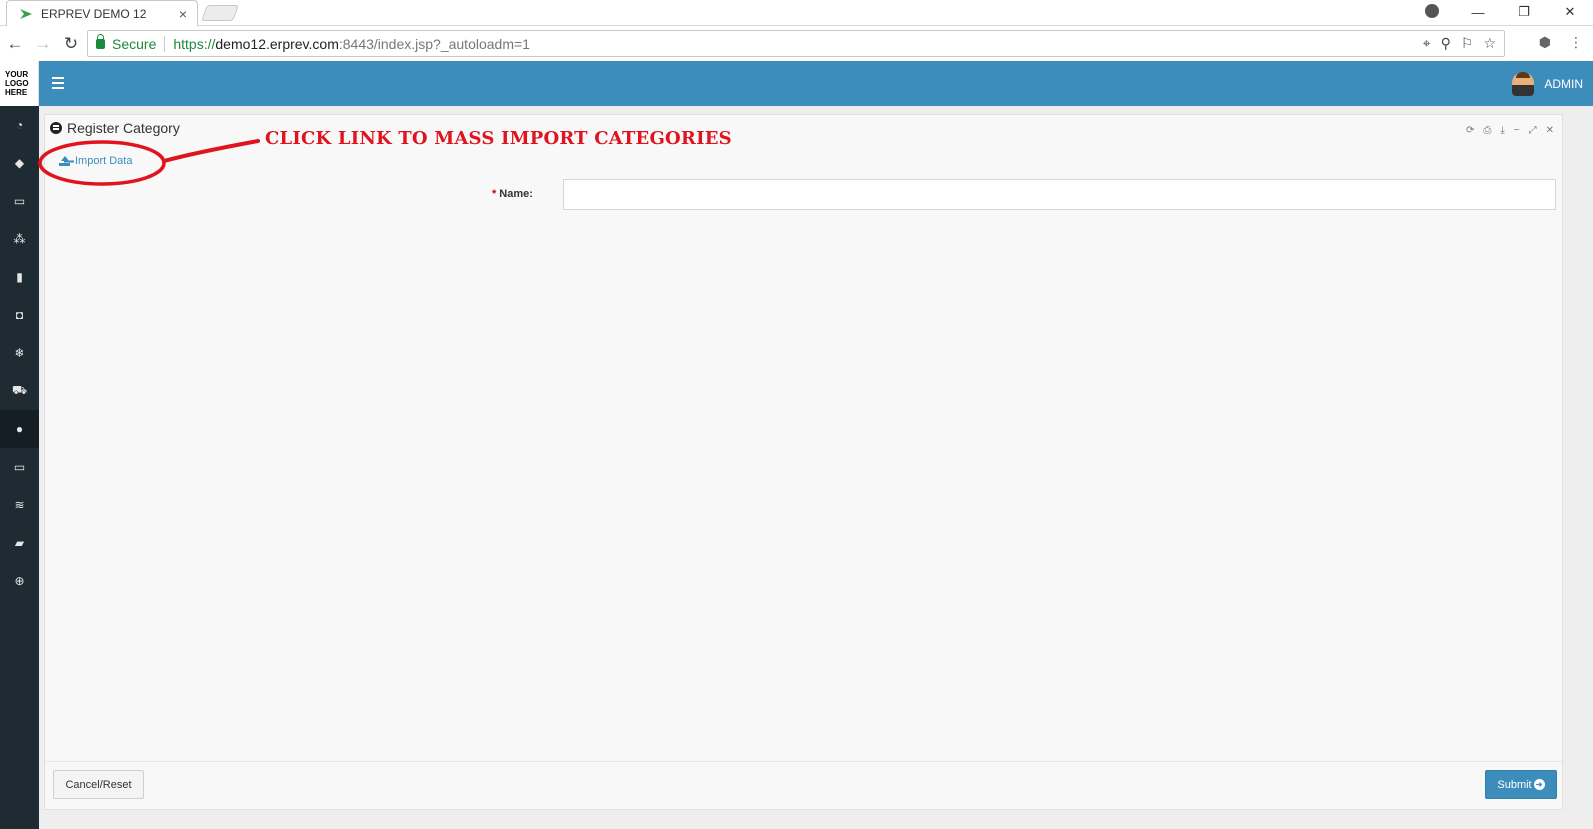  I want to click on app-topbar: ADMIN, so click(816, 83).